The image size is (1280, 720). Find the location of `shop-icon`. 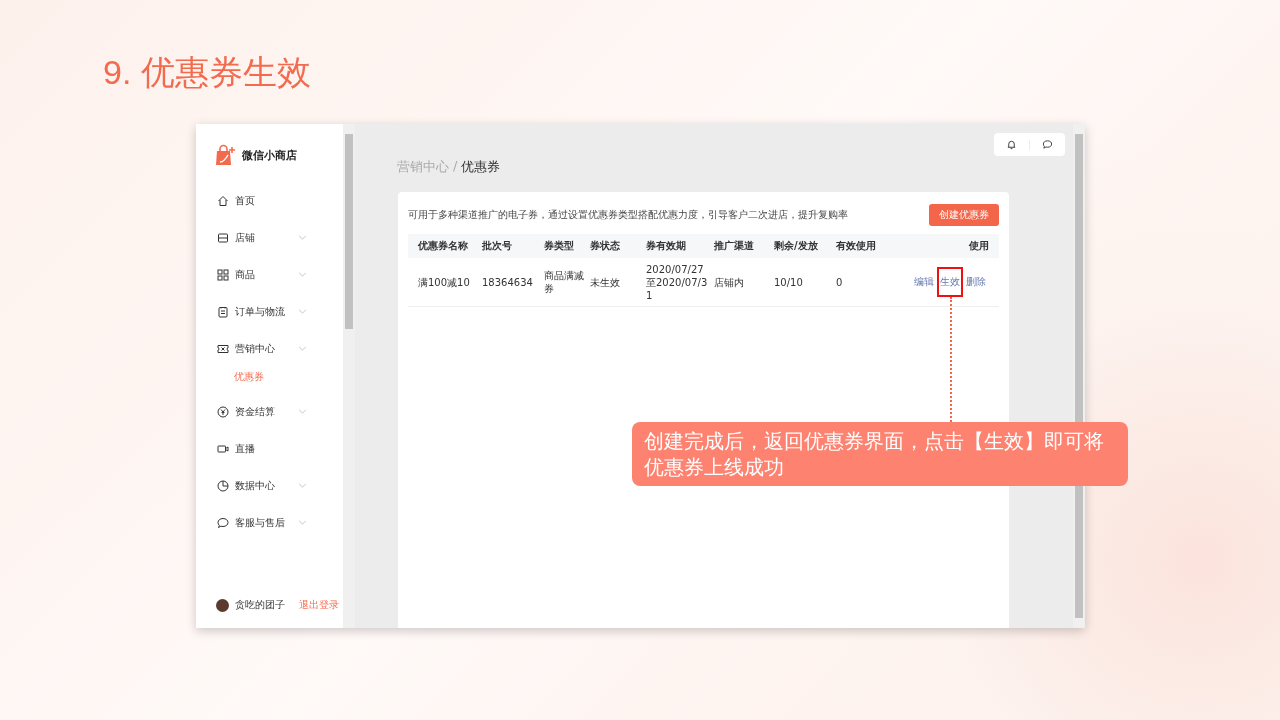

shop-icon is located at coordinates (223, 237).